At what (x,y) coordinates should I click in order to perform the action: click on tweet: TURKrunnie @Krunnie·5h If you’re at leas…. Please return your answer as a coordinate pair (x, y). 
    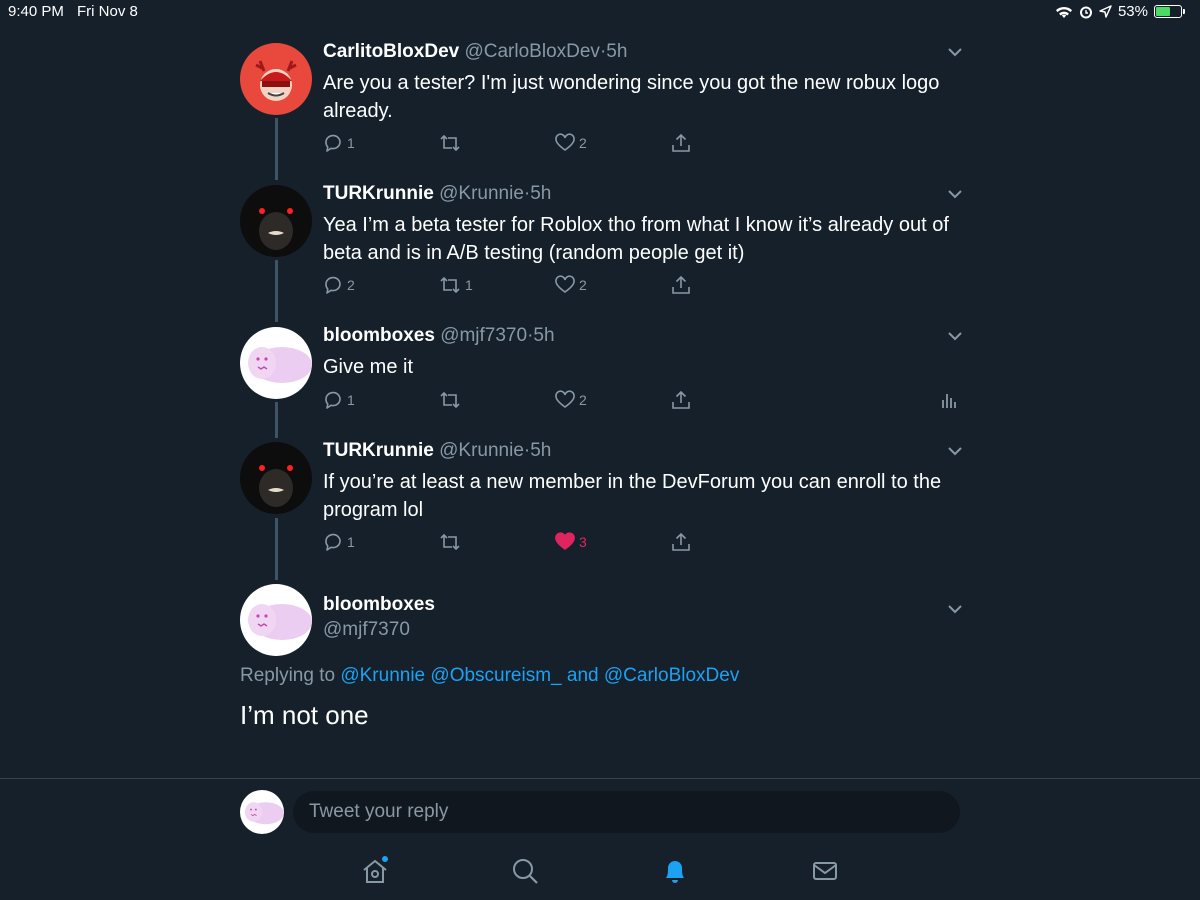
    Looking at the image, I should click on (643, 481).